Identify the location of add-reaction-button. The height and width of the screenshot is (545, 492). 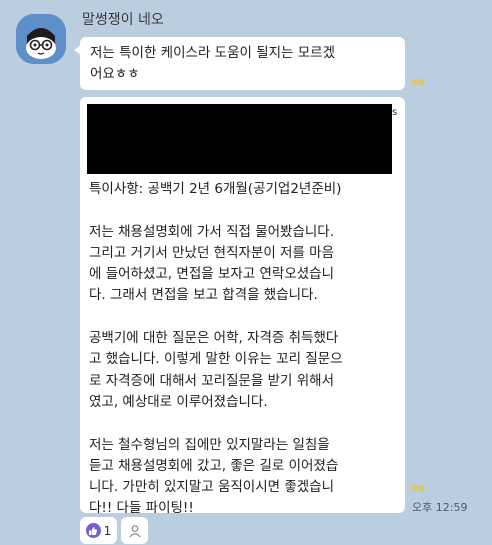
(134, 530).